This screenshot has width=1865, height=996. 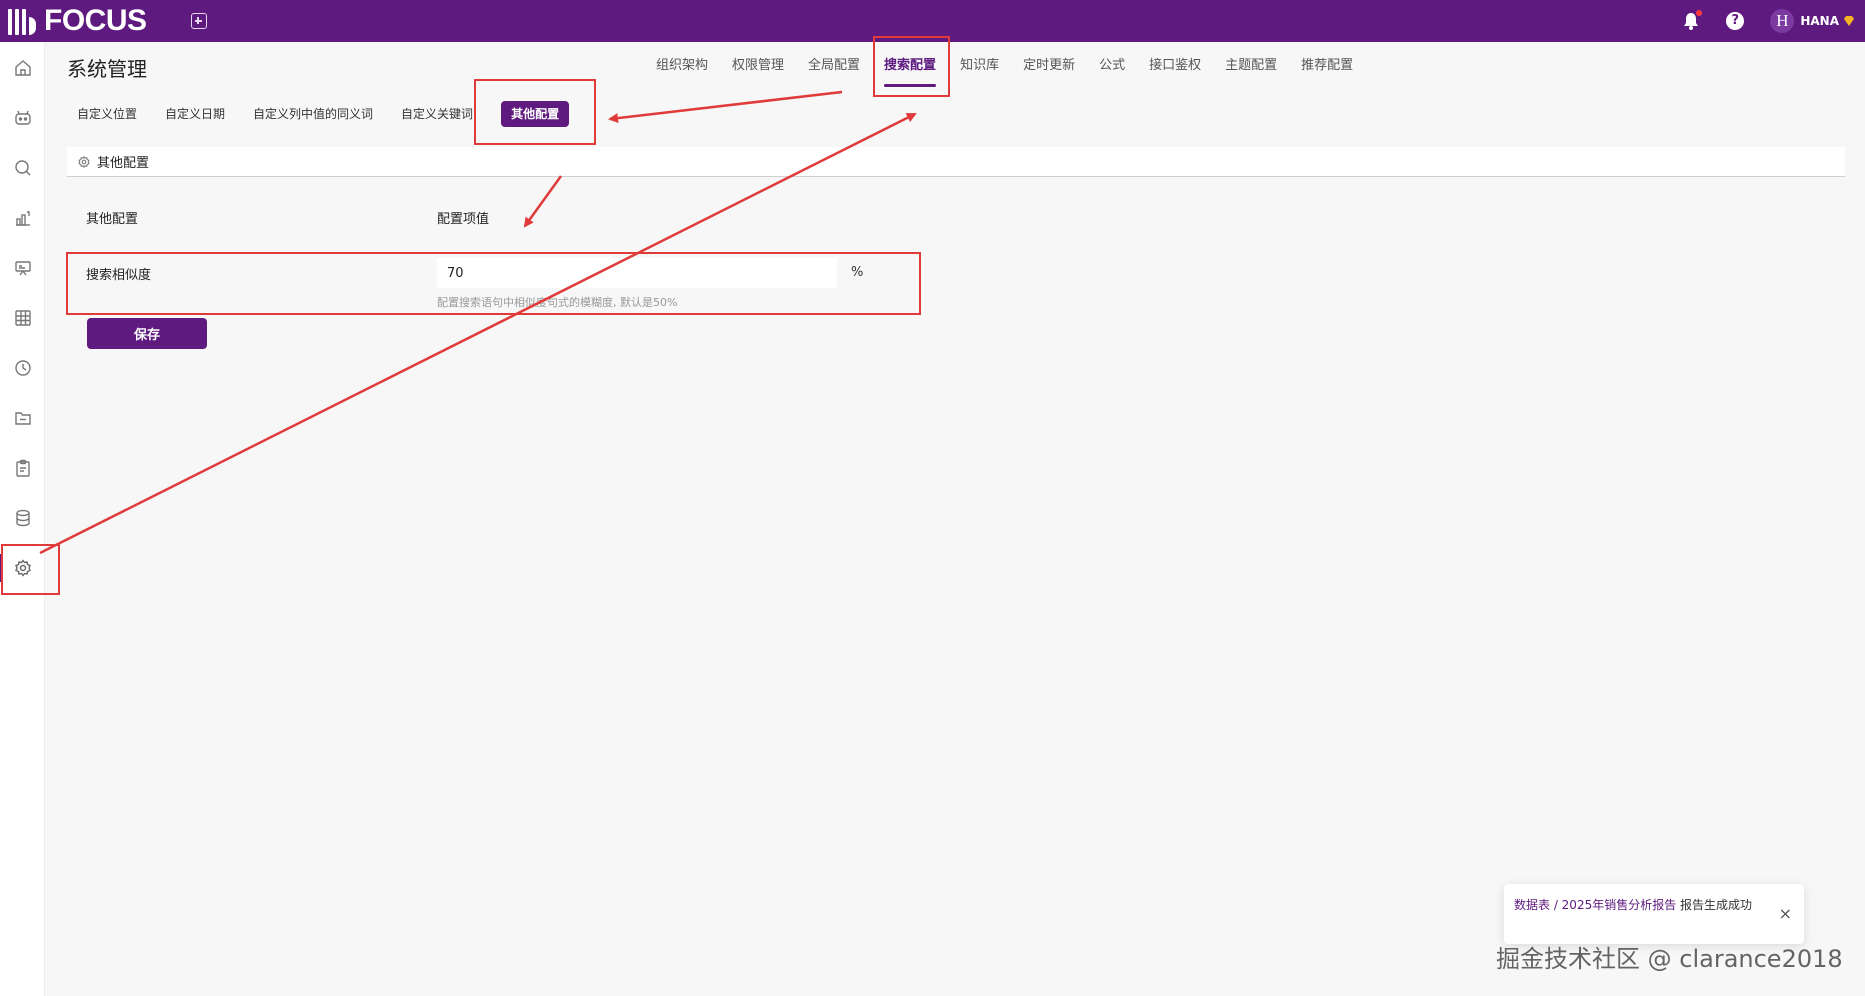 I want to click on app-logo: FOCUS, so click(x=77, y=21).